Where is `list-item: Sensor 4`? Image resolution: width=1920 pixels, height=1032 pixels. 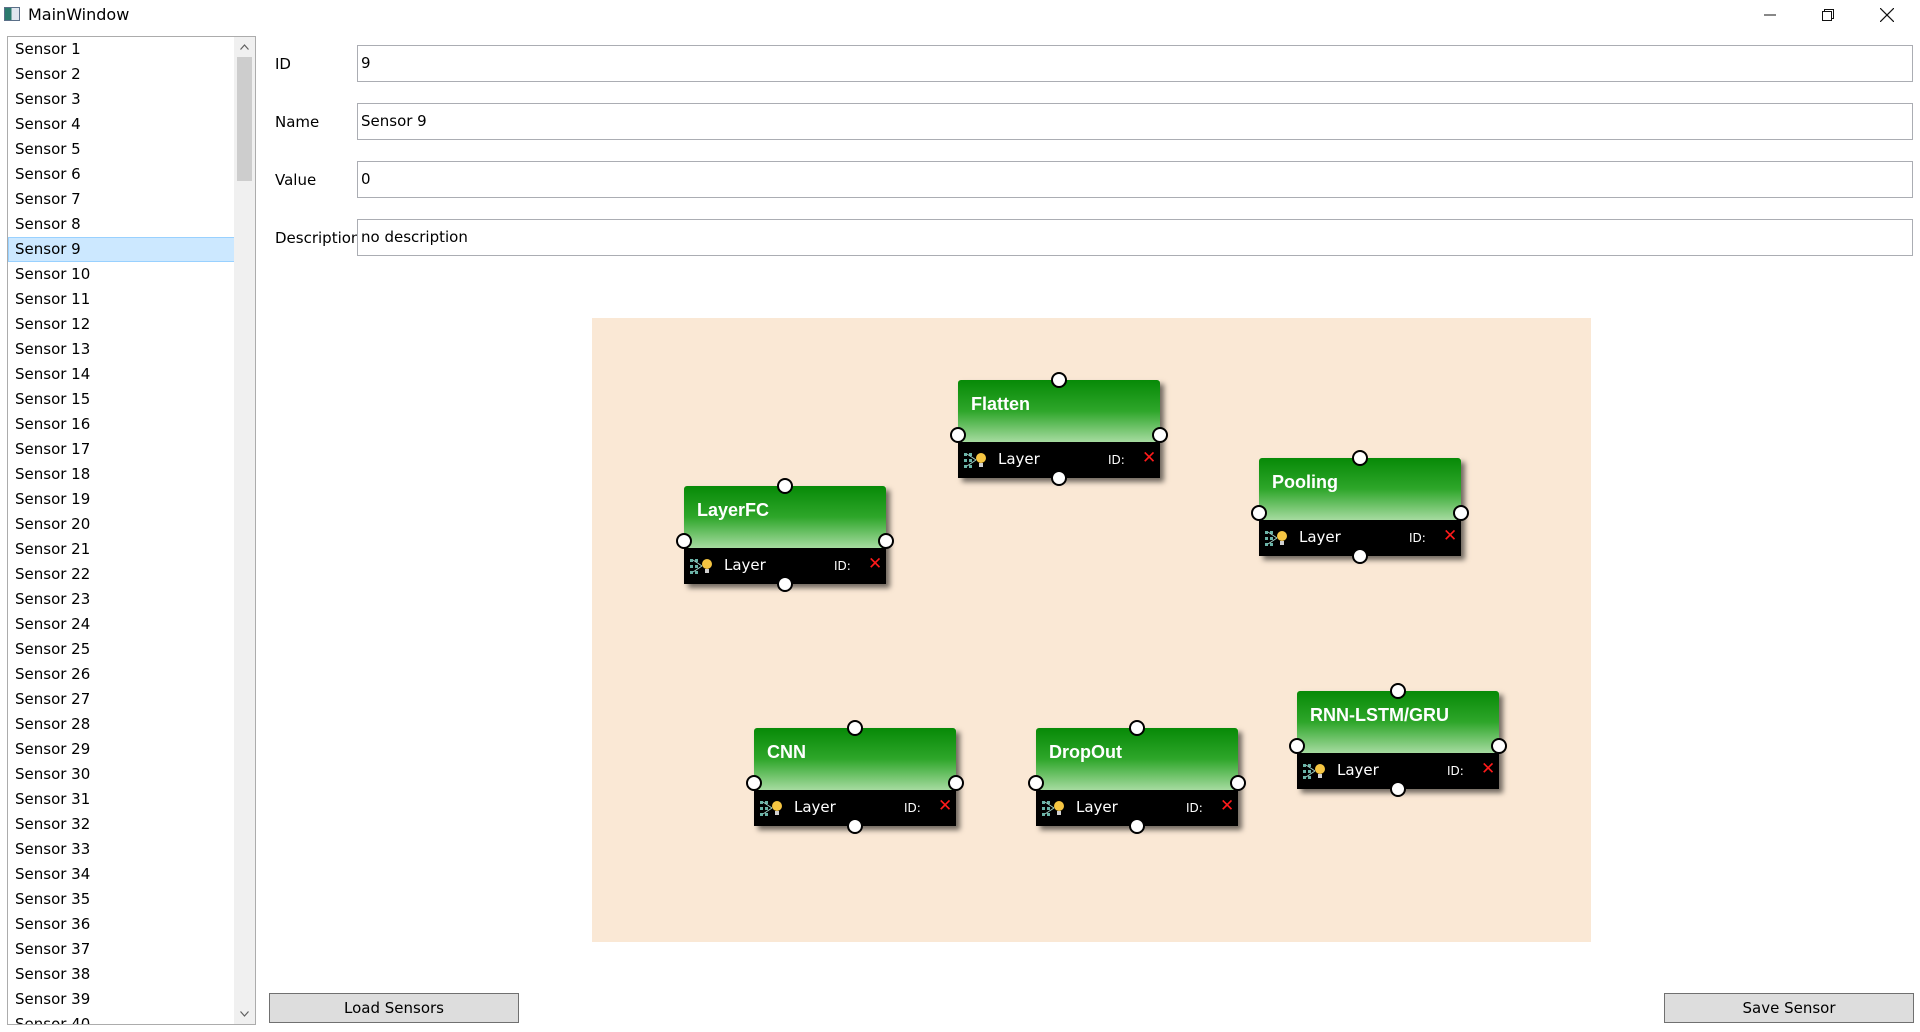
list-item: Sensor 4 is located at coordinates (121, 124).